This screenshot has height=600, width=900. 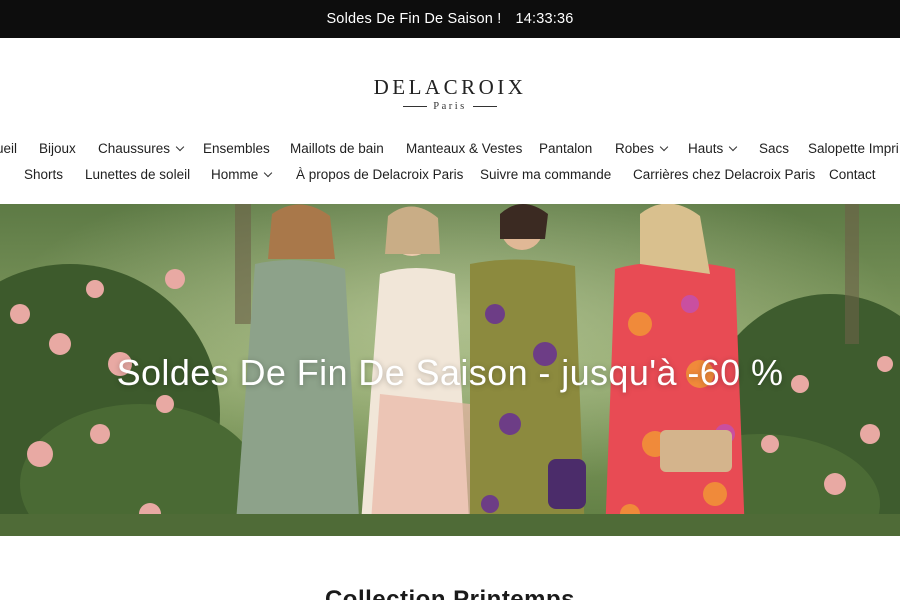 What do you see at coordinates (724, 175) in the screenshot?
I see `nav-item-carrieres: Carrières chez Delacroix Paris` at bounding box center [724, 175].